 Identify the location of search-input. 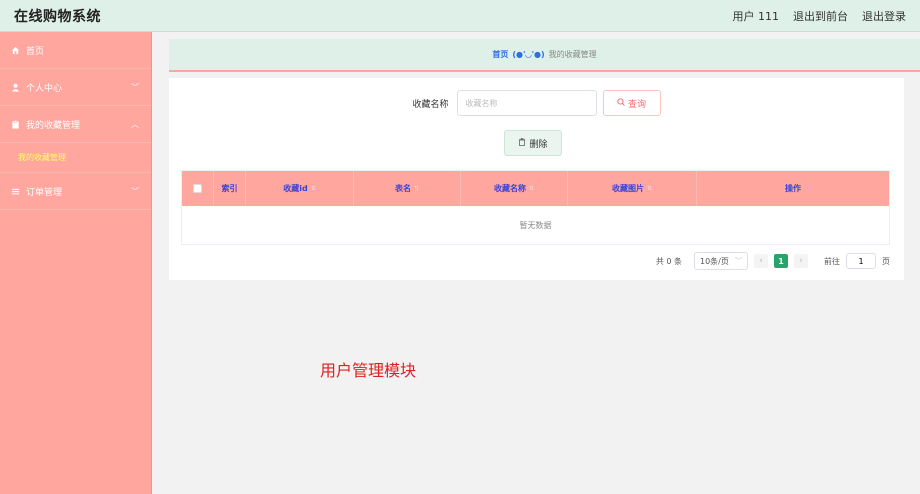
(526, 103).